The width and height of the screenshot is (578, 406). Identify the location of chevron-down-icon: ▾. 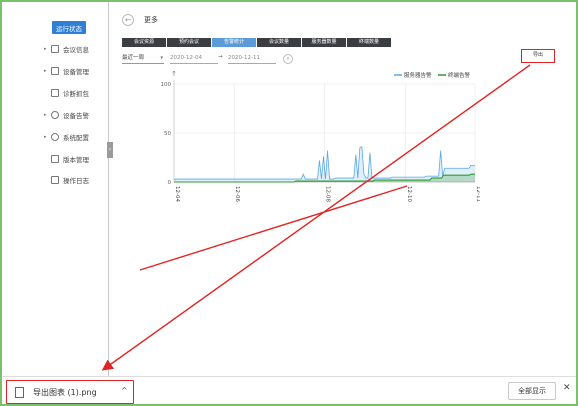
(161, 58).